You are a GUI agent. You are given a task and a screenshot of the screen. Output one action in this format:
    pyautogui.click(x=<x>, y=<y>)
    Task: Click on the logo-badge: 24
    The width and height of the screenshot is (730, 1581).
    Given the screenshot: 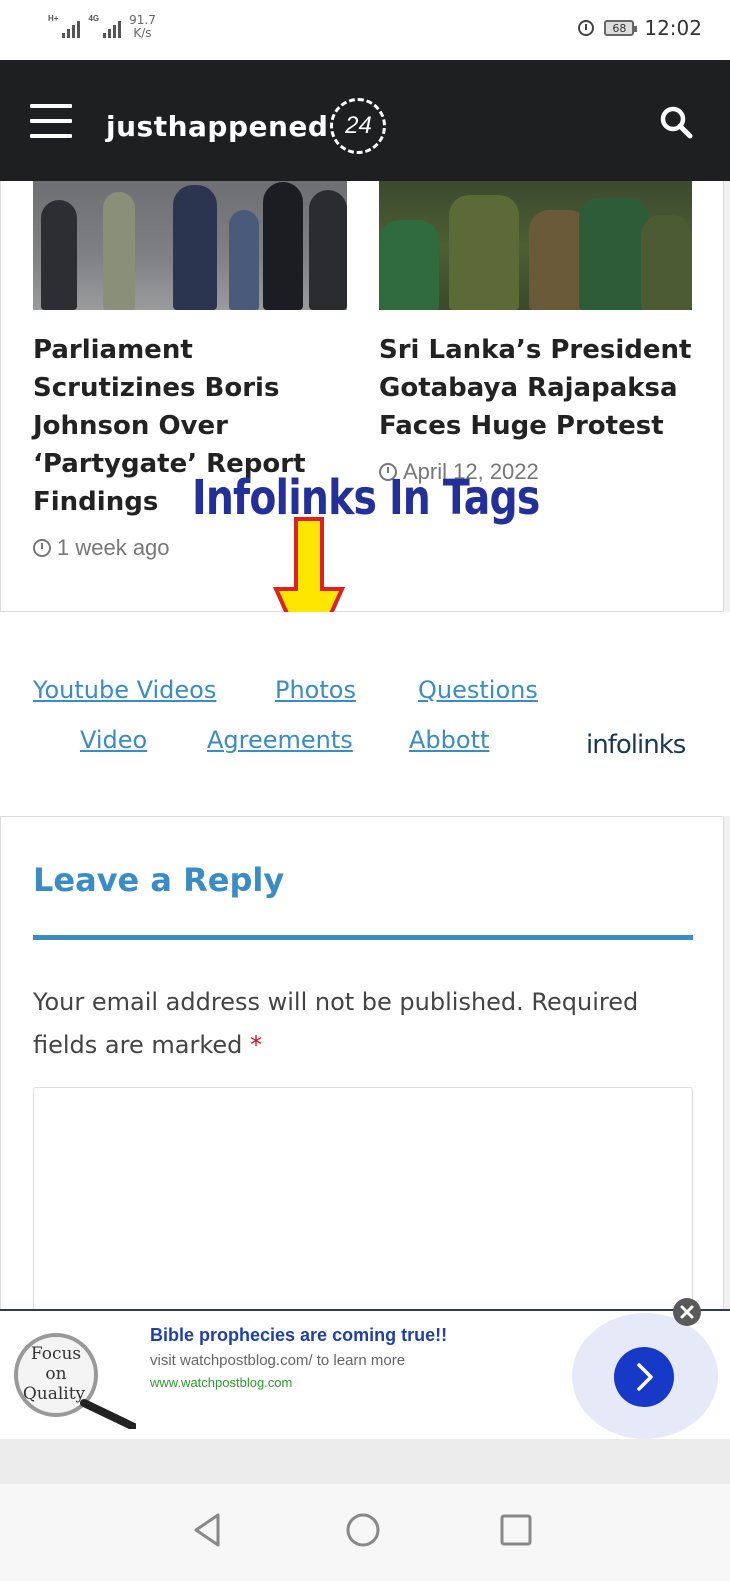 What is the action you would take?
    pyautogui.click(x=358, y=126)
    